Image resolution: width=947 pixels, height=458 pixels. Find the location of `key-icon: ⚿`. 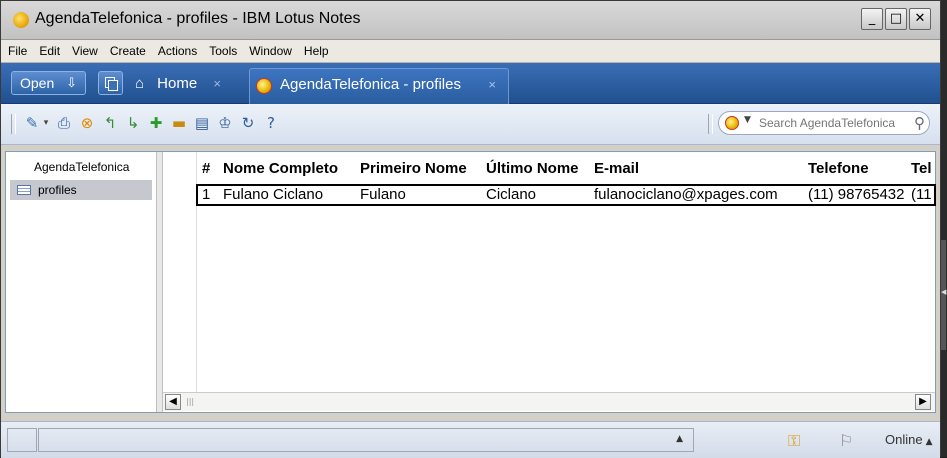

key-icon: ⚿ is located at coordinates (794, 441).